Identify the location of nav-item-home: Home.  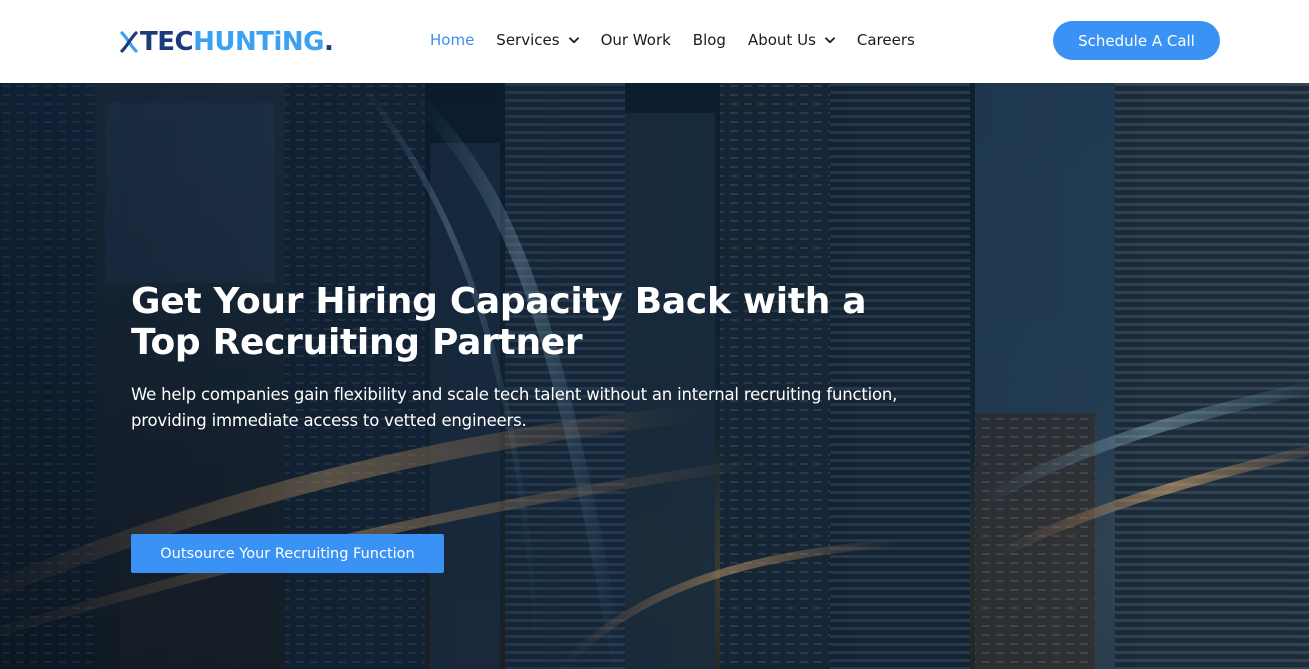
(452, 40).